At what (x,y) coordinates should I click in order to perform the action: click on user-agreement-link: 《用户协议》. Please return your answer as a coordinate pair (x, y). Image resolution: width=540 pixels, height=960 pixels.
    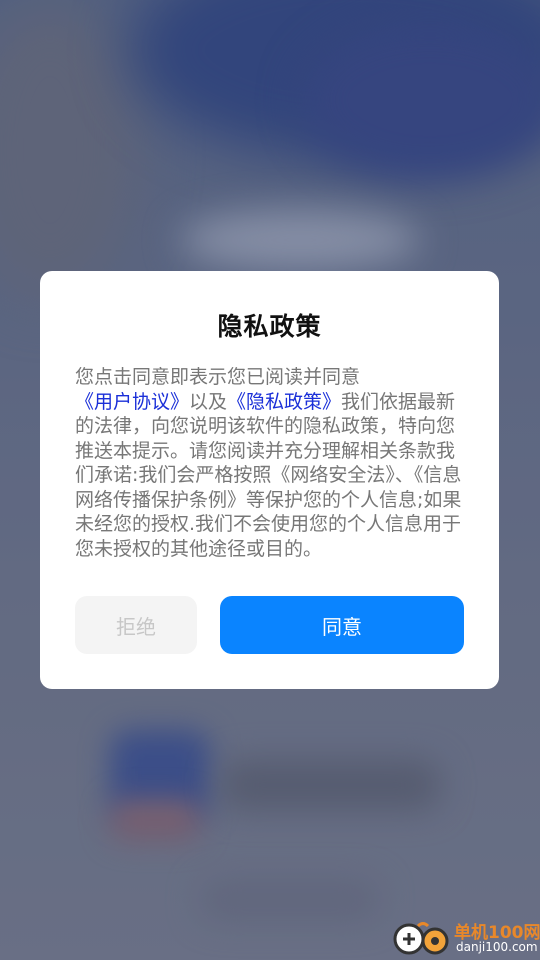
    Looking at the image, I should click on (132, 402).